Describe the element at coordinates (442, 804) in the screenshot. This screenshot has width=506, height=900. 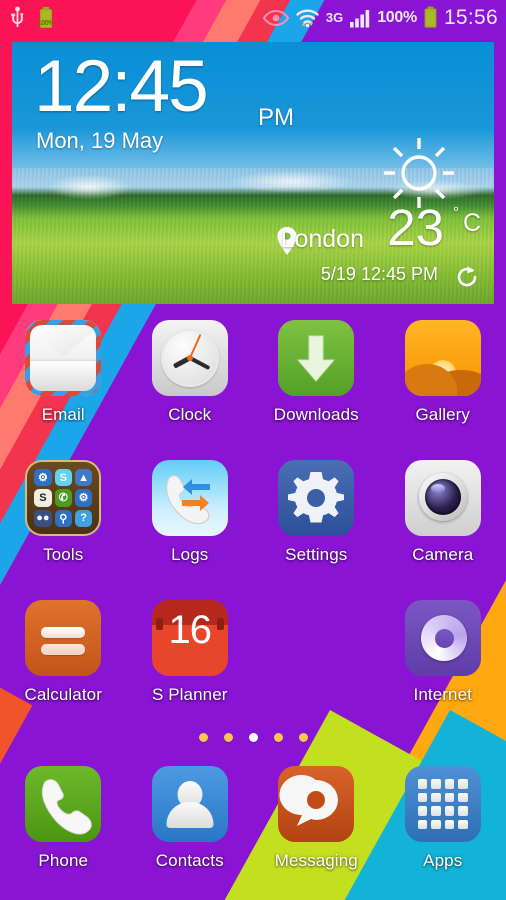
I see `apps-grid-icon` at that location.